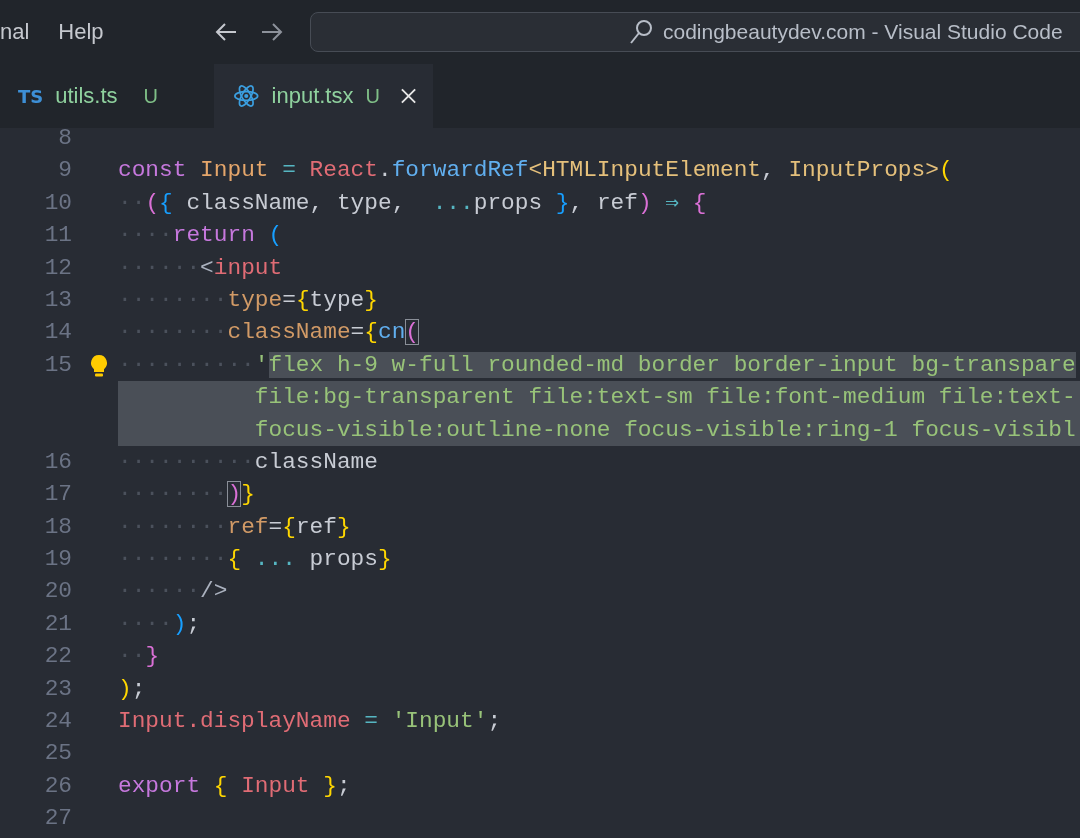 The width and height of the screenshot is (1080, 838). Describe the element at coordinates (159, 624) in the screenshot. I see `code-line: ····);` at that location.